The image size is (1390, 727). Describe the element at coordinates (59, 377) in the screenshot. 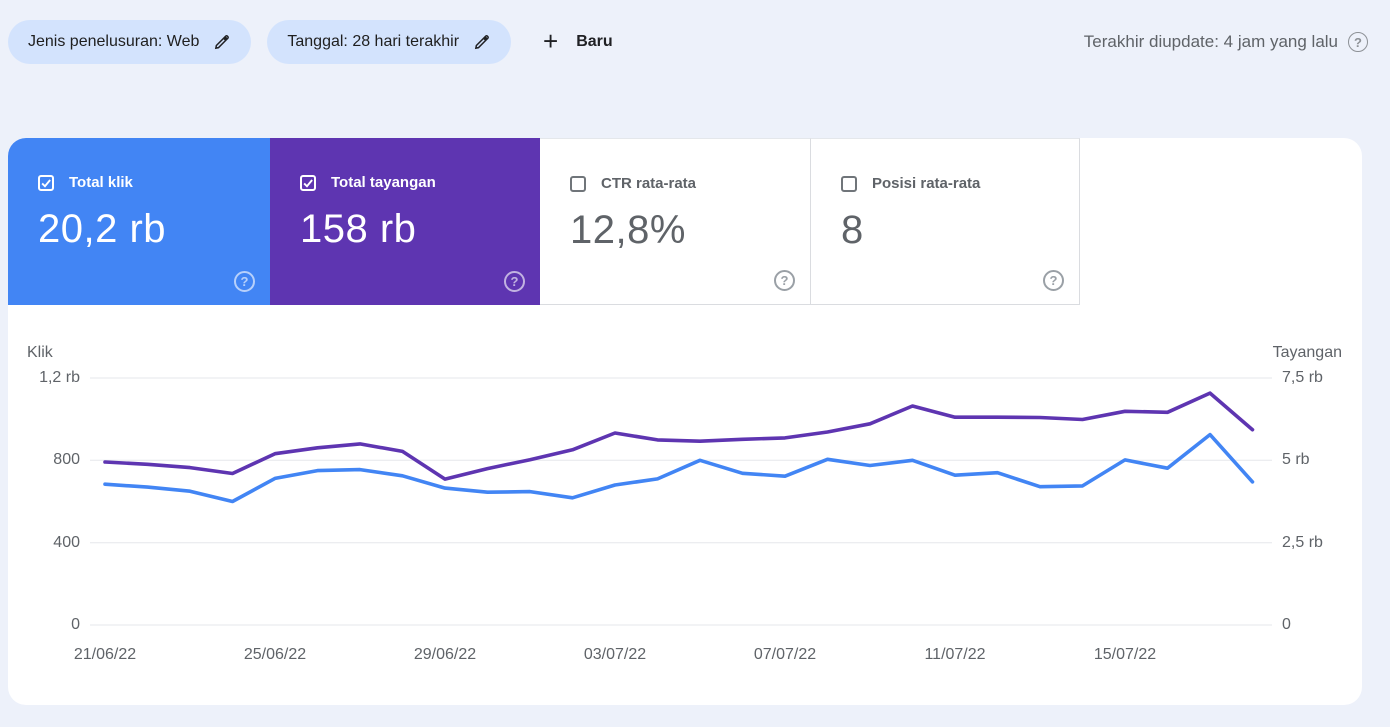

I see `axis-tick-label: 1,2 rb` at that location.